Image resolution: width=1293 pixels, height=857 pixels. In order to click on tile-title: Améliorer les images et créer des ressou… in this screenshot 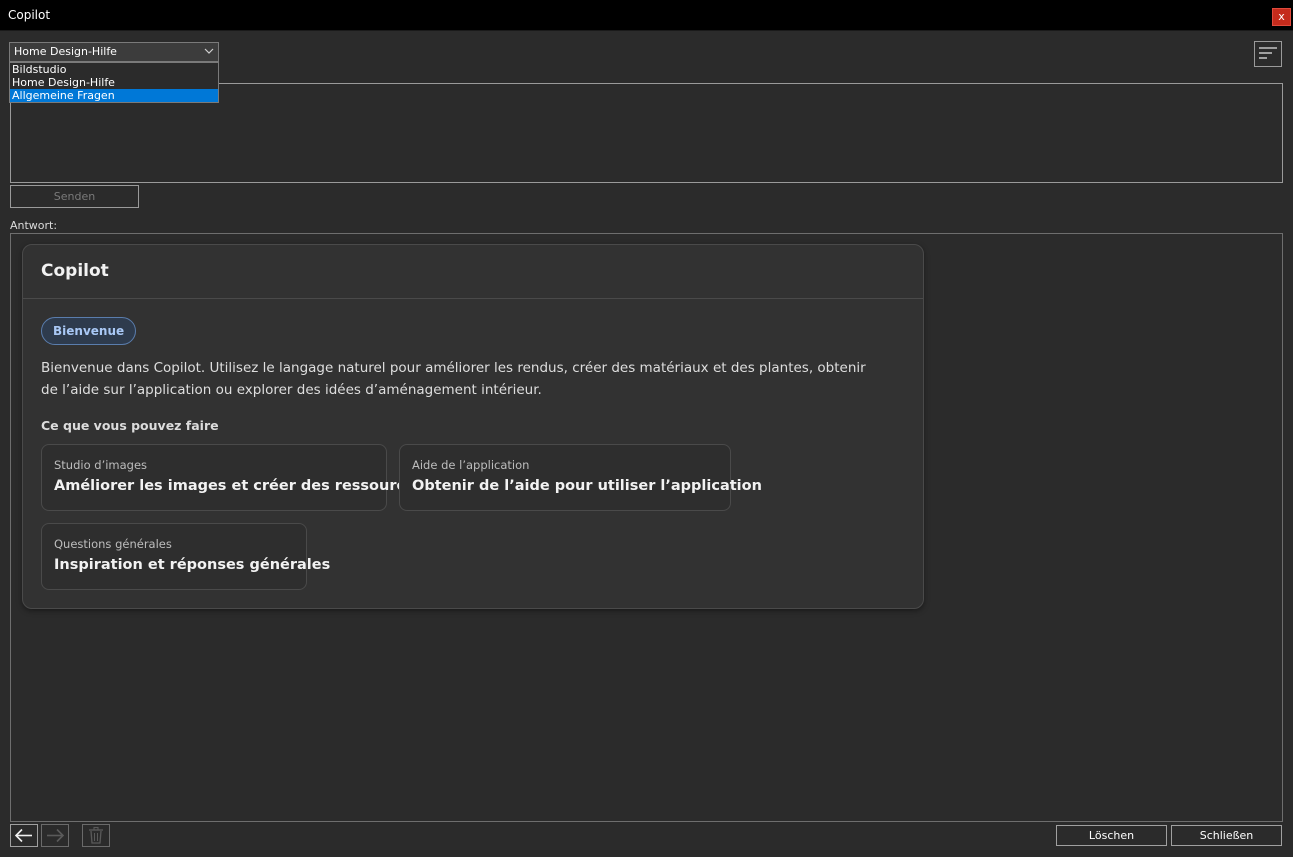, I will do `click(239, 486)`.